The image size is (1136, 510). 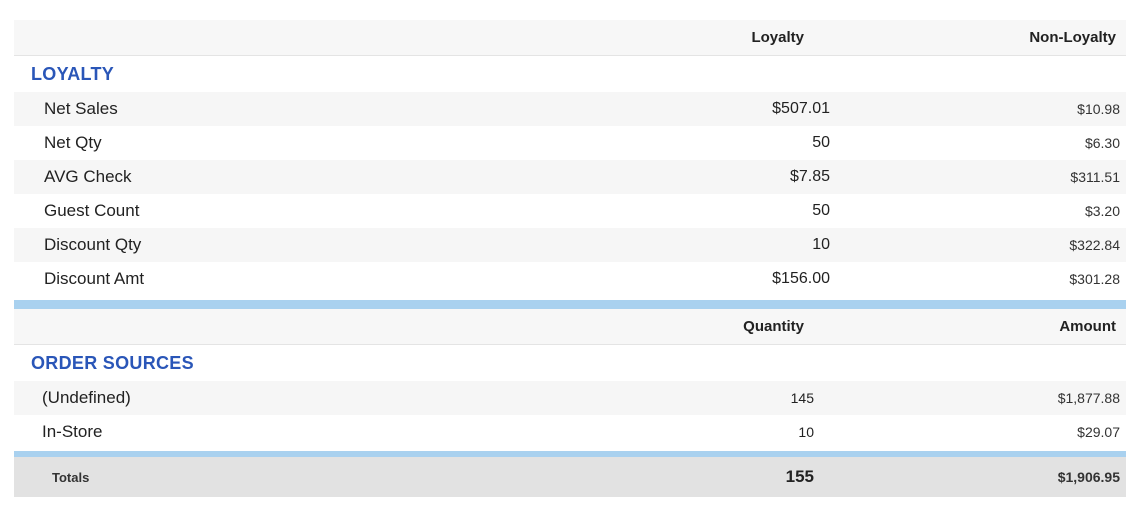 I want to click on column-header-non-loyalty: Non-Loyalty, so click(x=1072, y=37).